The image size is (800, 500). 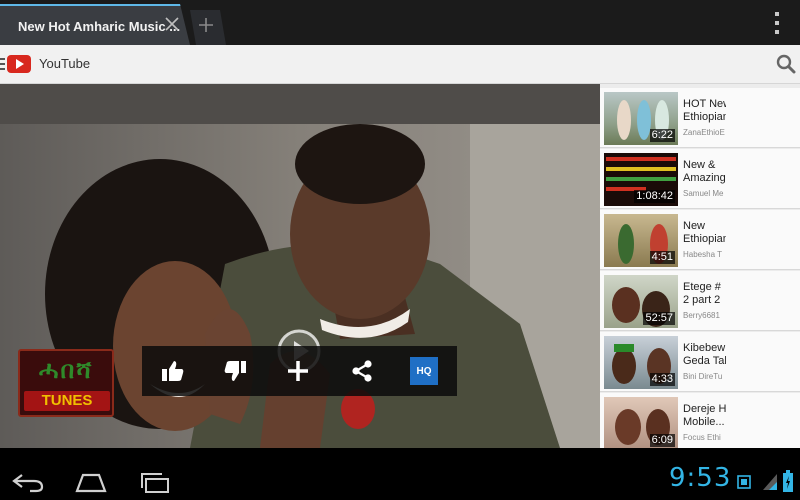 What do you see at coordinates (704, 354) in the screenshot?
I see `video-title: Kibebew Geda Tall` at bounding box center [704, 354].